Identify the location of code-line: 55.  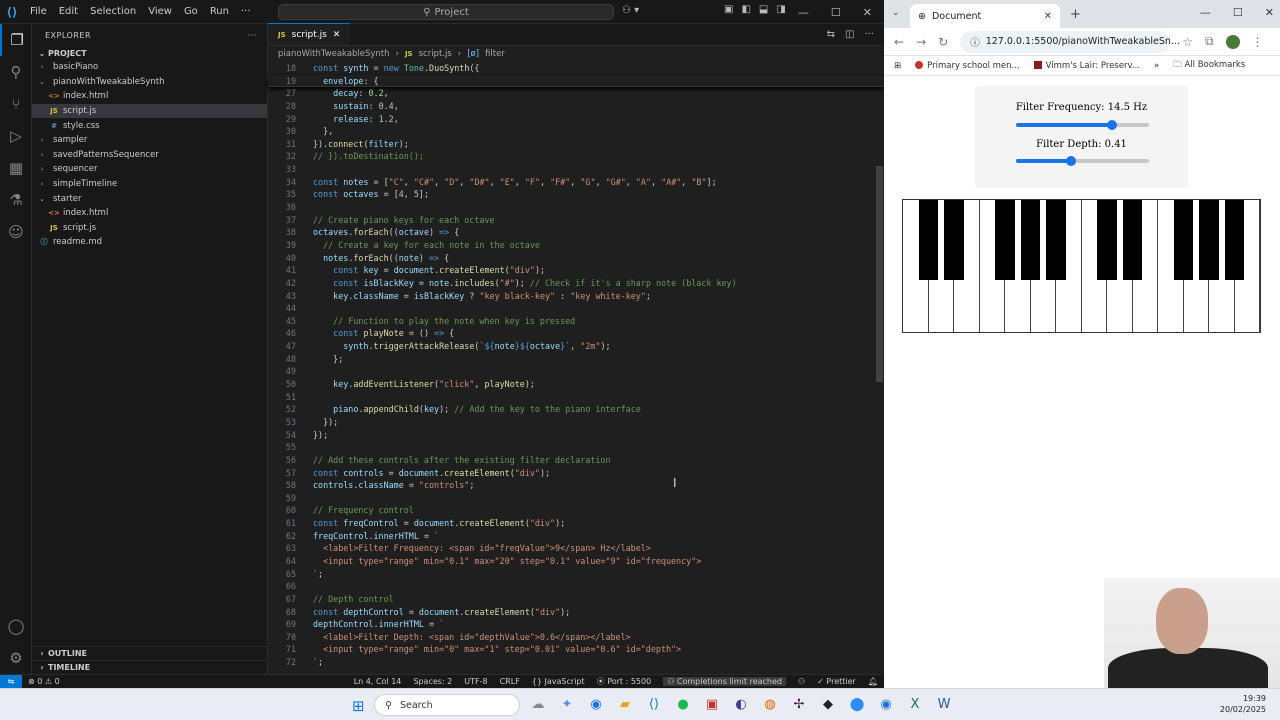
(576, 447).